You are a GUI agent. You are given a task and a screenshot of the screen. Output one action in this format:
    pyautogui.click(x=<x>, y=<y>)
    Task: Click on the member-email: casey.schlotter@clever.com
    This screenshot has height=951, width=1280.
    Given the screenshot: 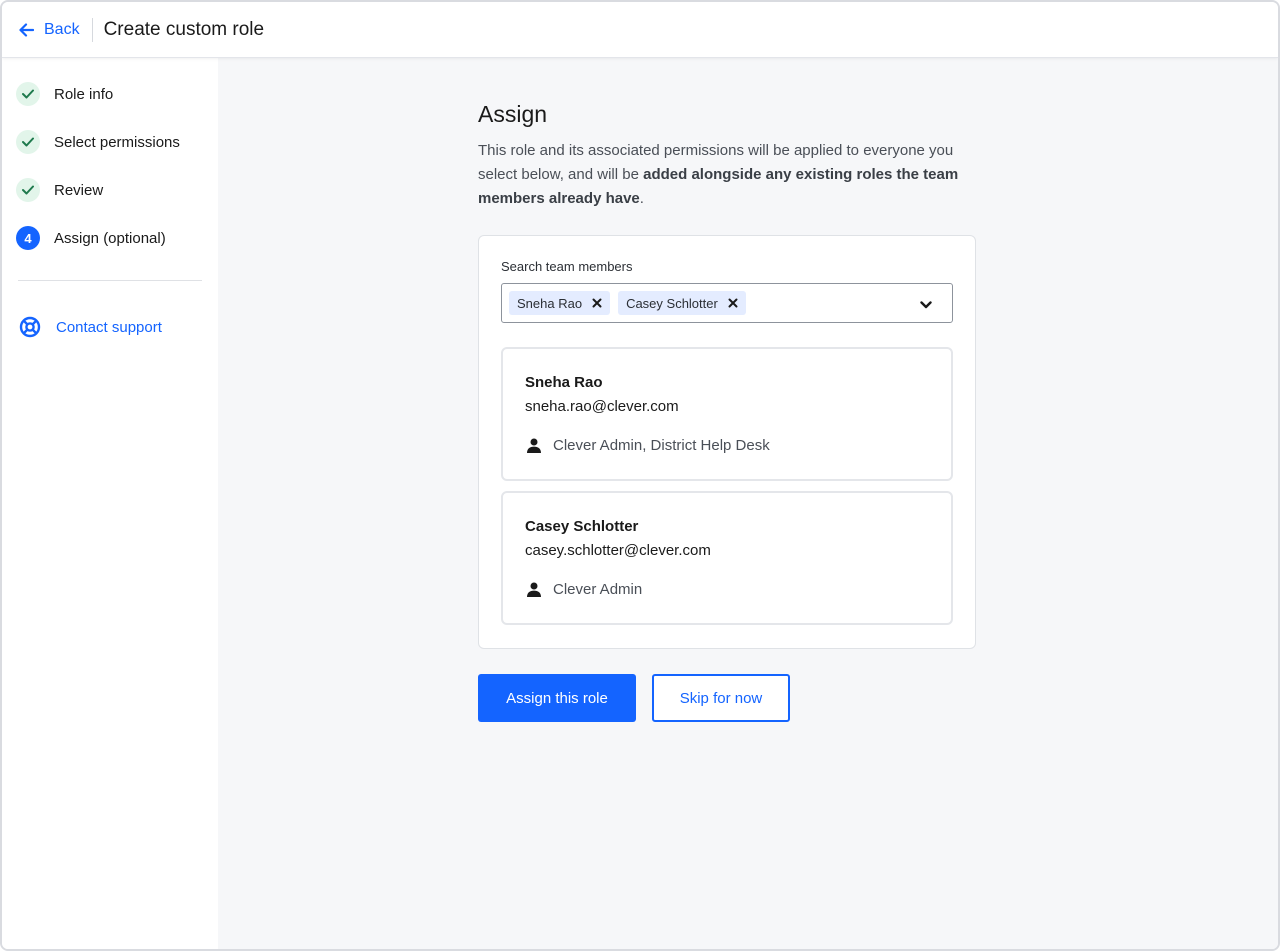 What is the action you would take?
    pyautogui.click(x=618, y=550)
    